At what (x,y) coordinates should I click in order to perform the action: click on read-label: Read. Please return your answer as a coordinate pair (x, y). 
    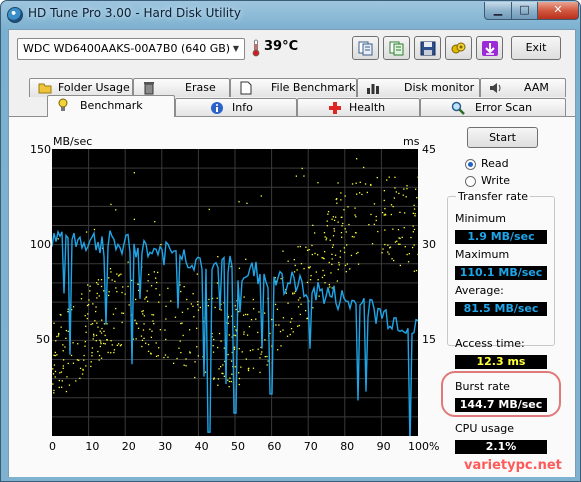
    Looking at the image, I should click on (495, 163).